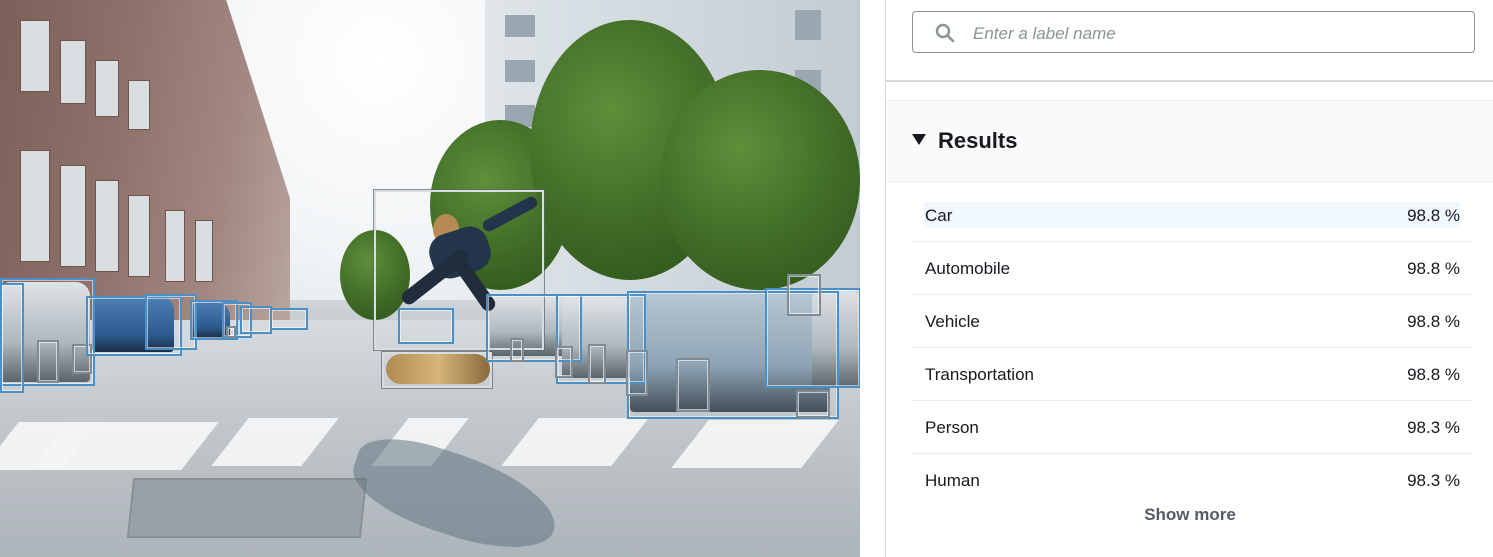 The image size is (1493, 557). I want to click on label-search-input, so click(1218, 34).